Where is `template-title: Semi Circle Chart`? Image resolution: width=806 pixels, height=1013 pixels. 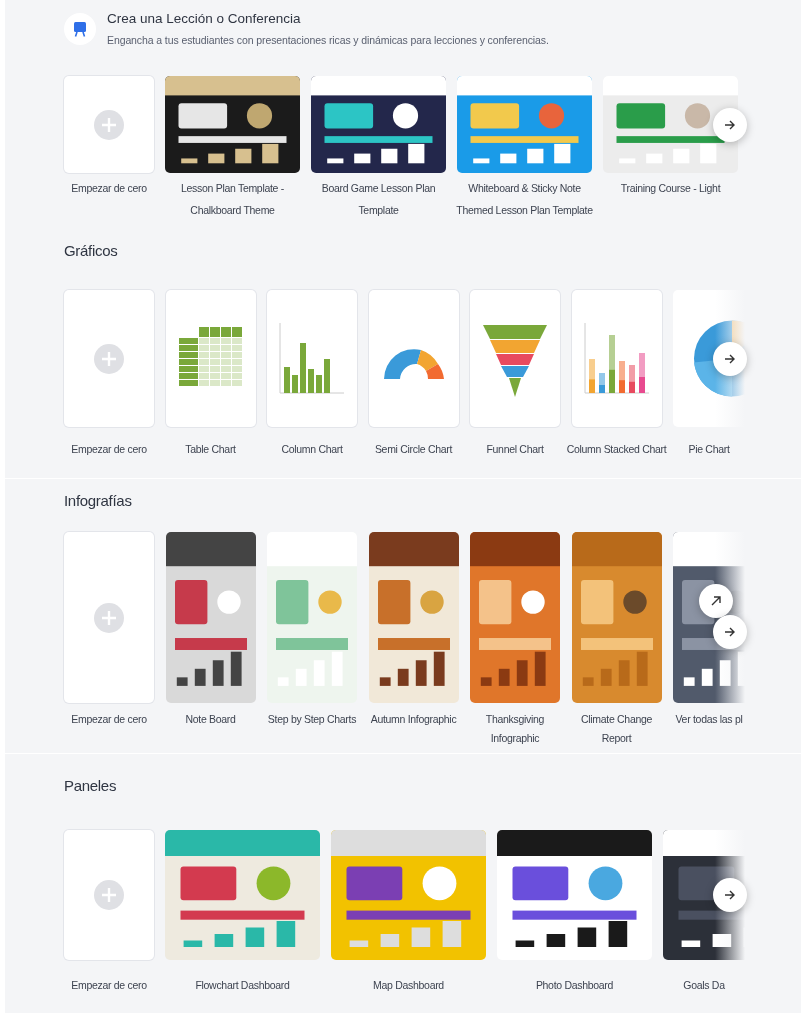 template-title: Semi Circle Chart is located at coordinates (413, 449).